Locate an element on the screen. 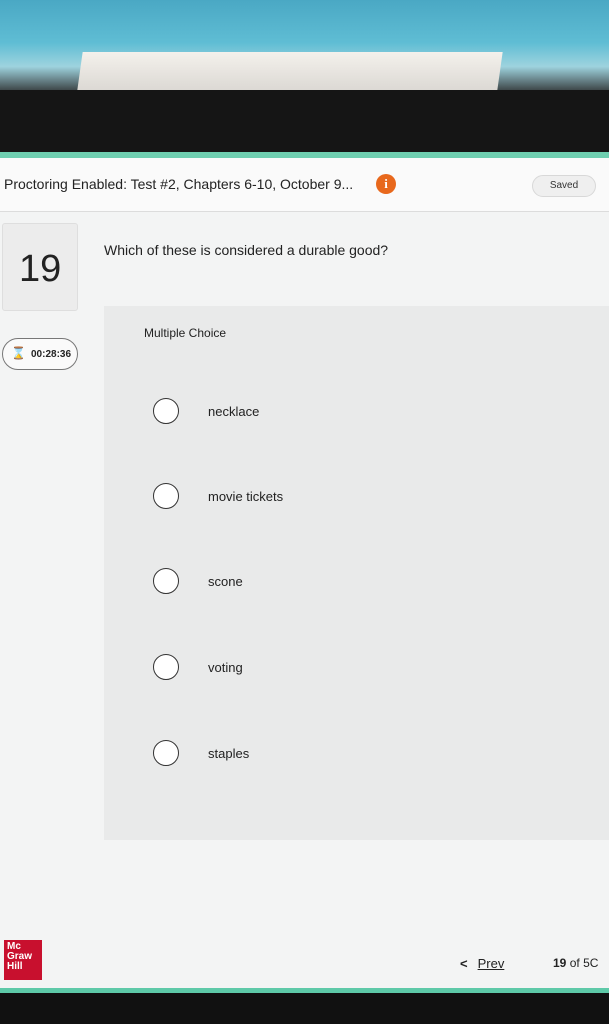 This screenshot has width=609, height=1024. logo-line: Hill is located at coordinates (15, 966).